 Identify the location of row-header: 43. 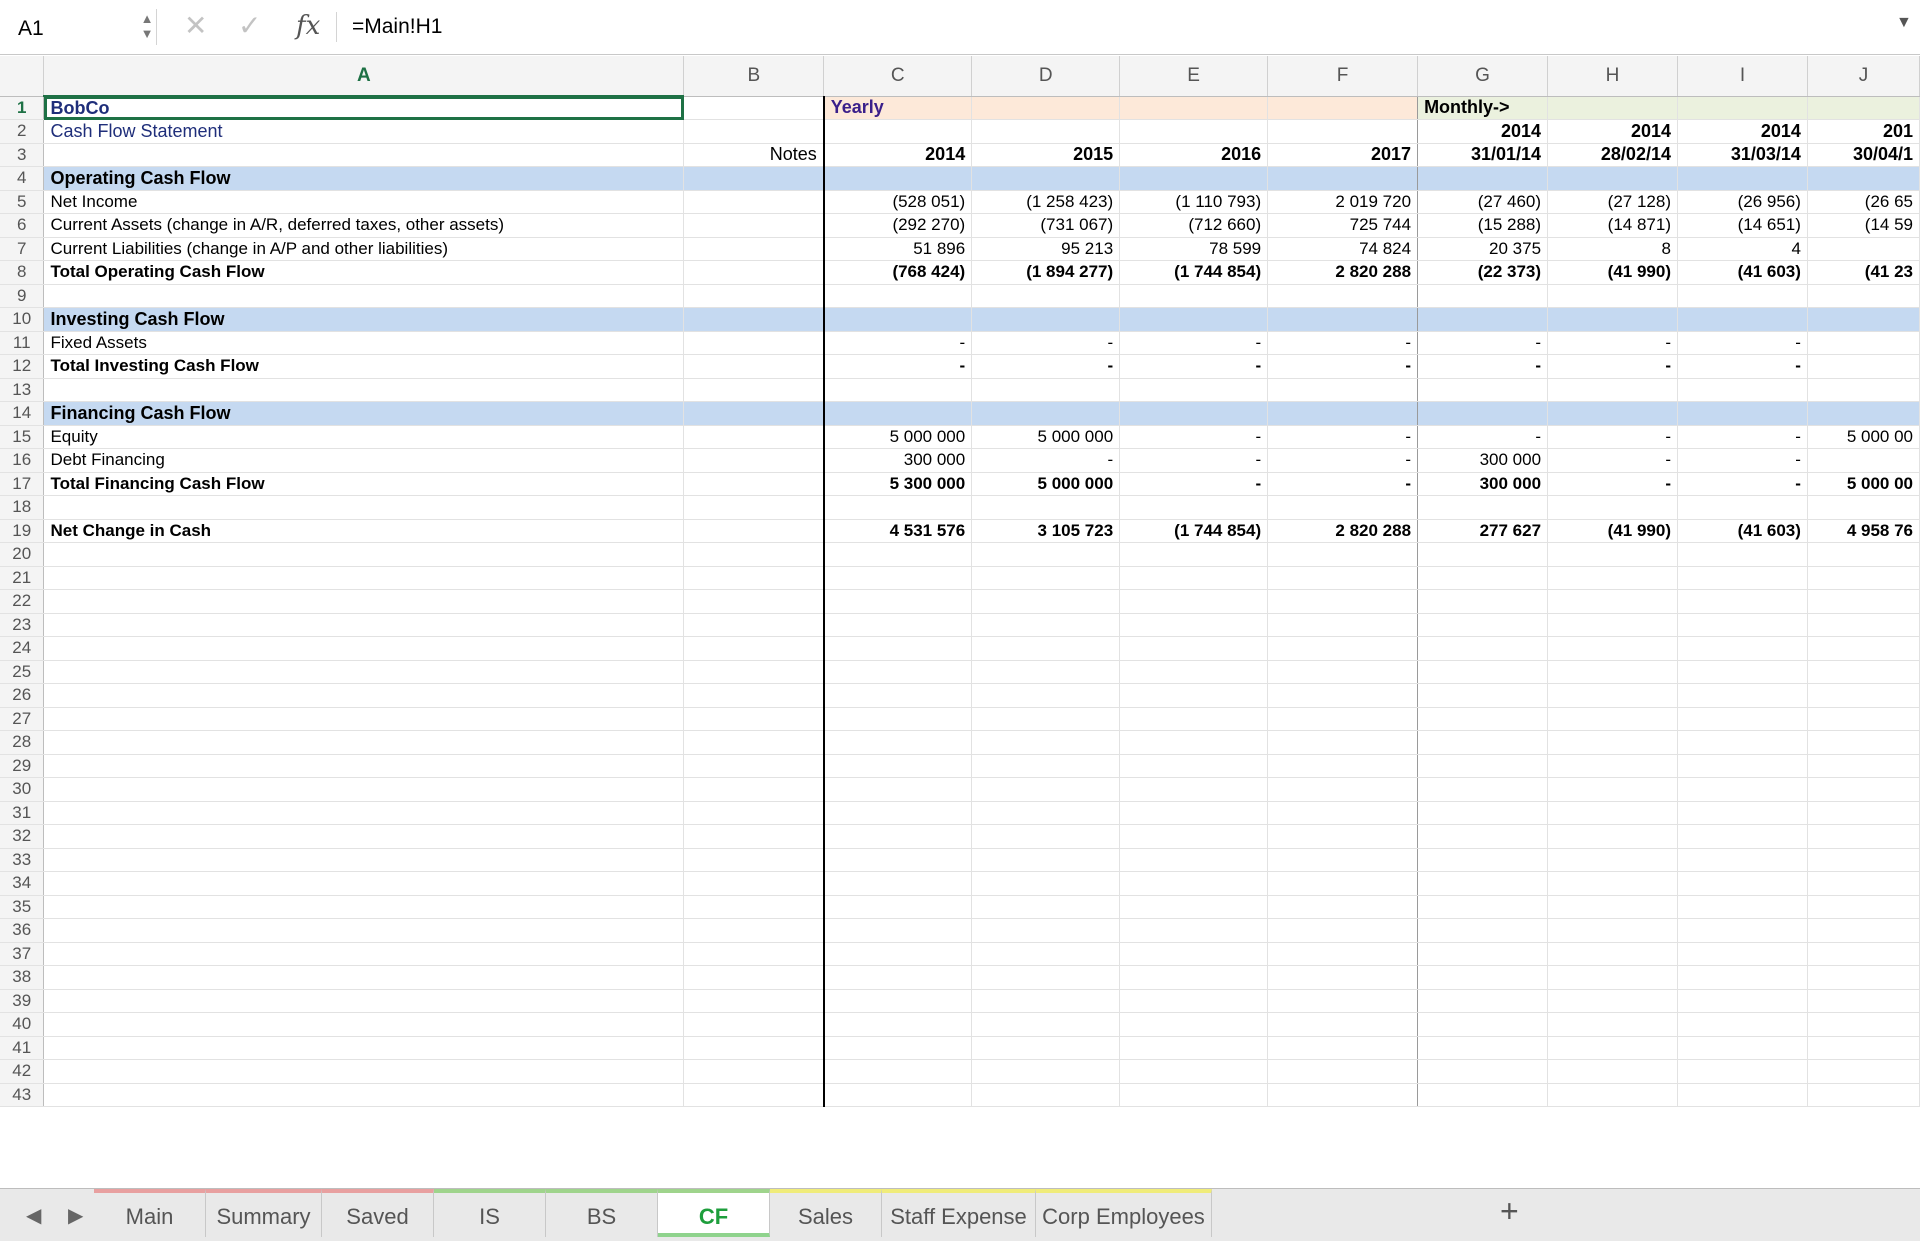
(22, 1095).